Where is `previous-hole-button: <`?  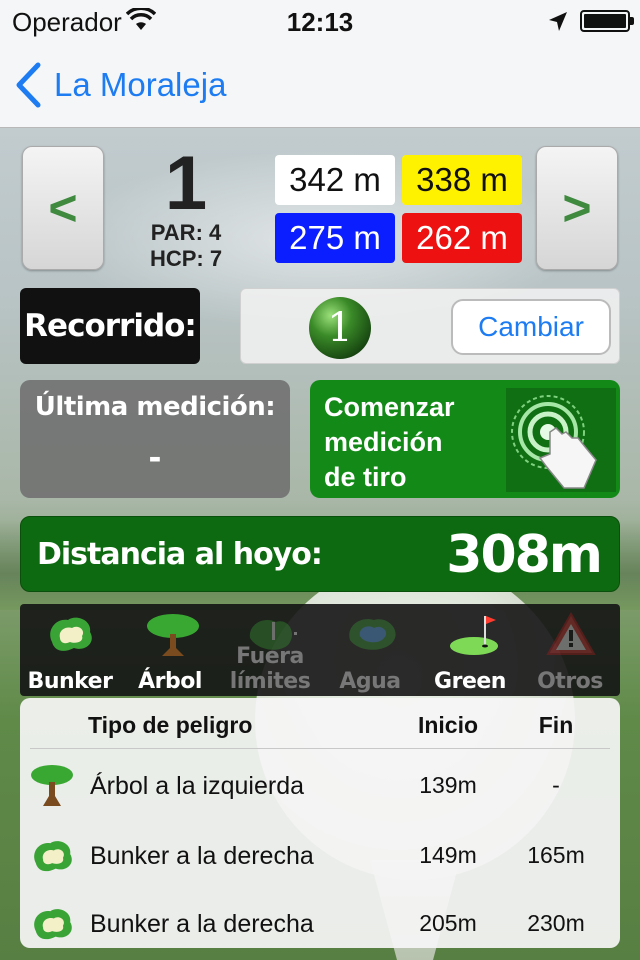 previous-hole-button: < is located at coordinates (63, 208).